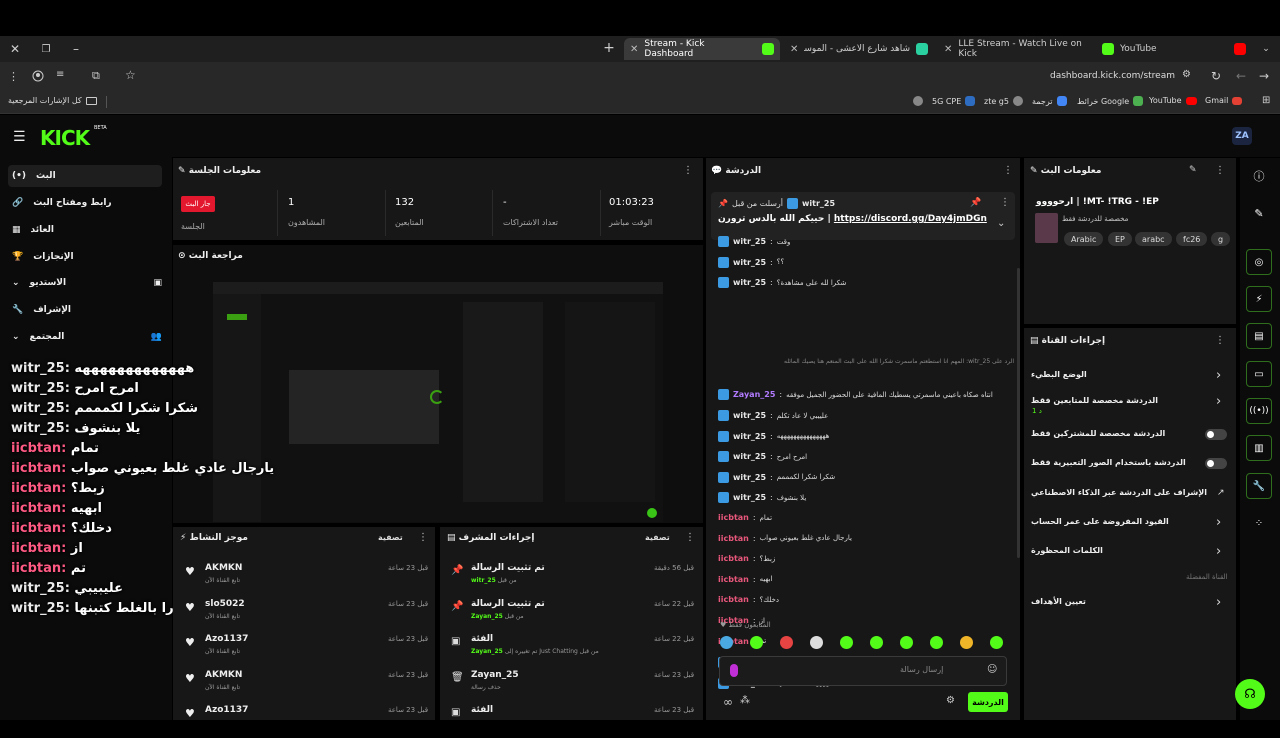  What do you see at coordinates (609, 48) in the screenshot?
I see `new-tab-icon: +` at bounding box center [609, 48].